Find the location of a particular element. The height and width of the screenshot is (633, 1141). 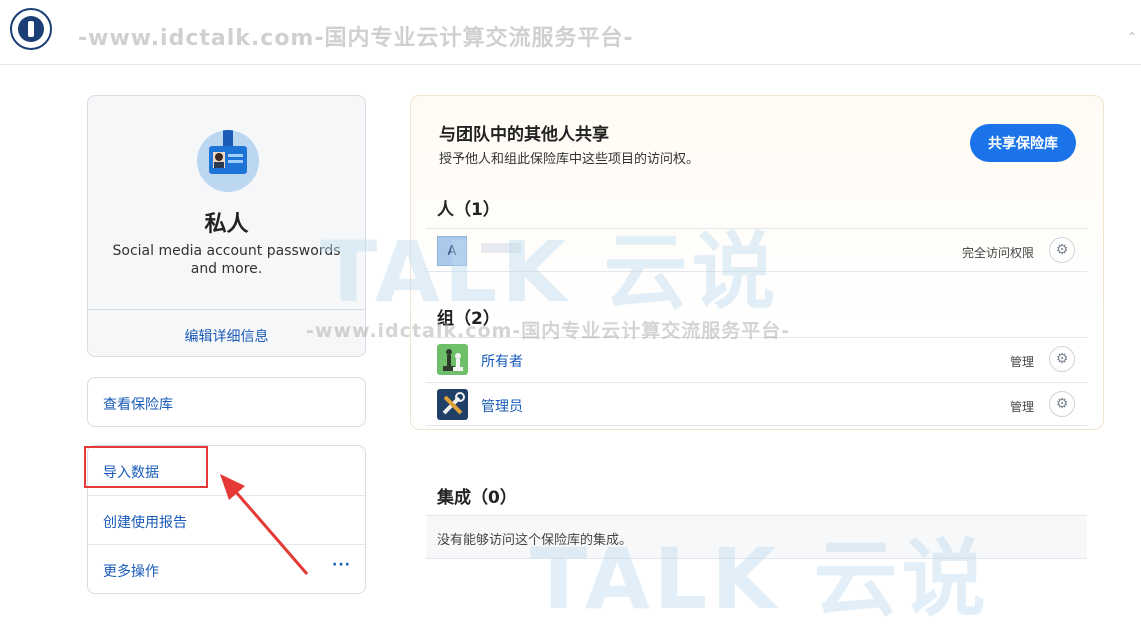

group-permission-owners: 管理 is located at coordinates (1021, 362).